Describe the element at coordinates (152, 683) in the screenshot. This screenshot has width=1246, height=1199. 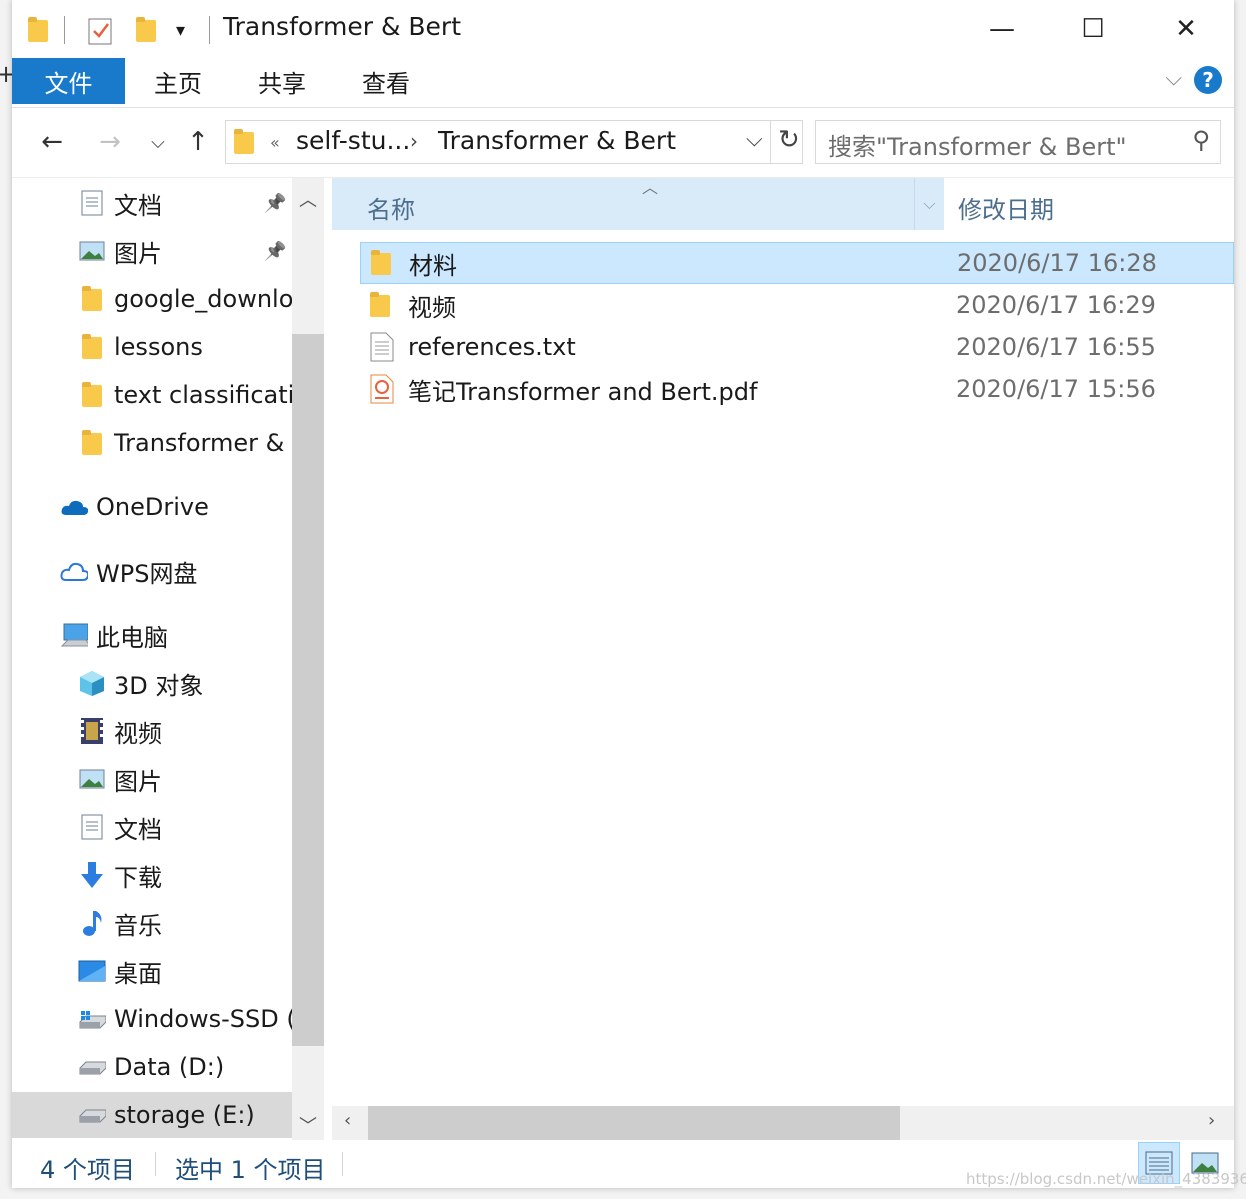
I see `nav-item-3d-objects: 3D 对象` at that location.